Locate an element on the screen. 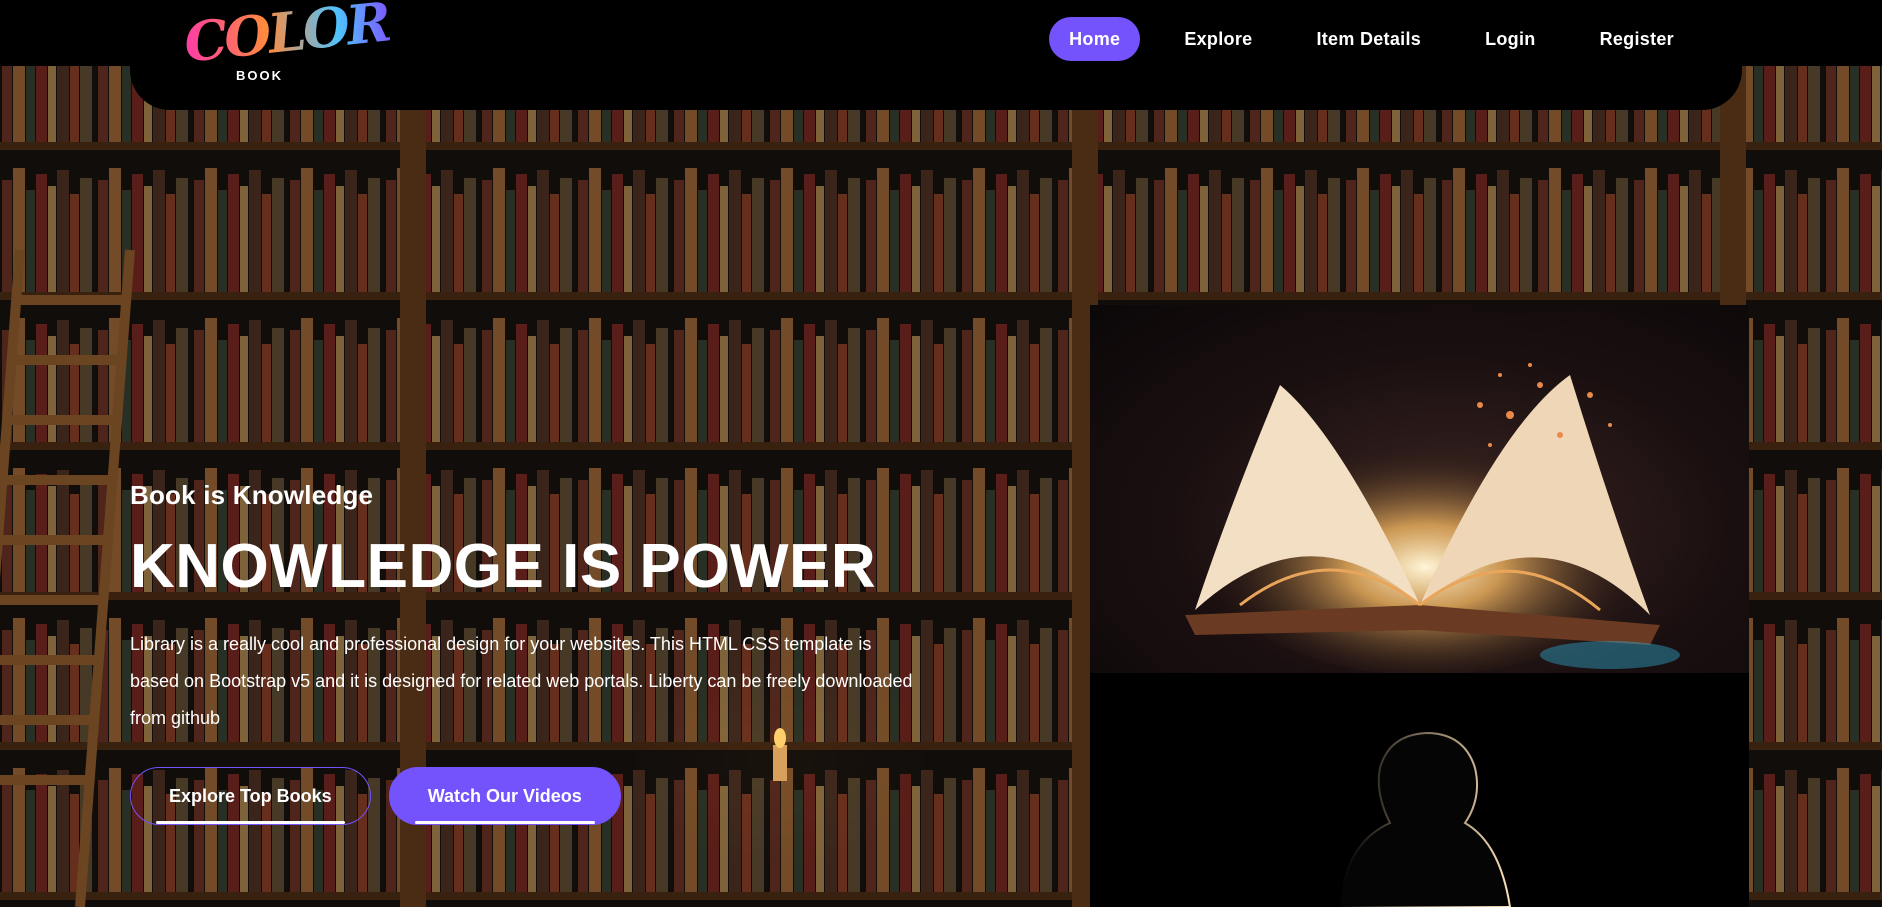  watch-videos-button: Watch Our Videos is located at coordinates (504, 796).